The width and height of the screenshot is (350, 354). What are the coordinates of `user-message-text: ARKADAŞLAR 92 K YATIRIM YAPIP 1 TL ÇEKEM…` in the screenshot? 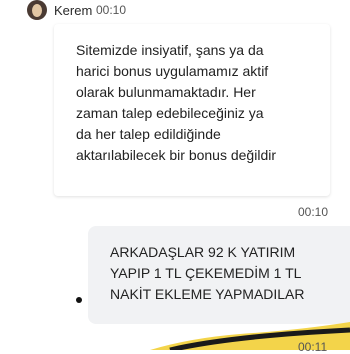 It's located at (207, 273).